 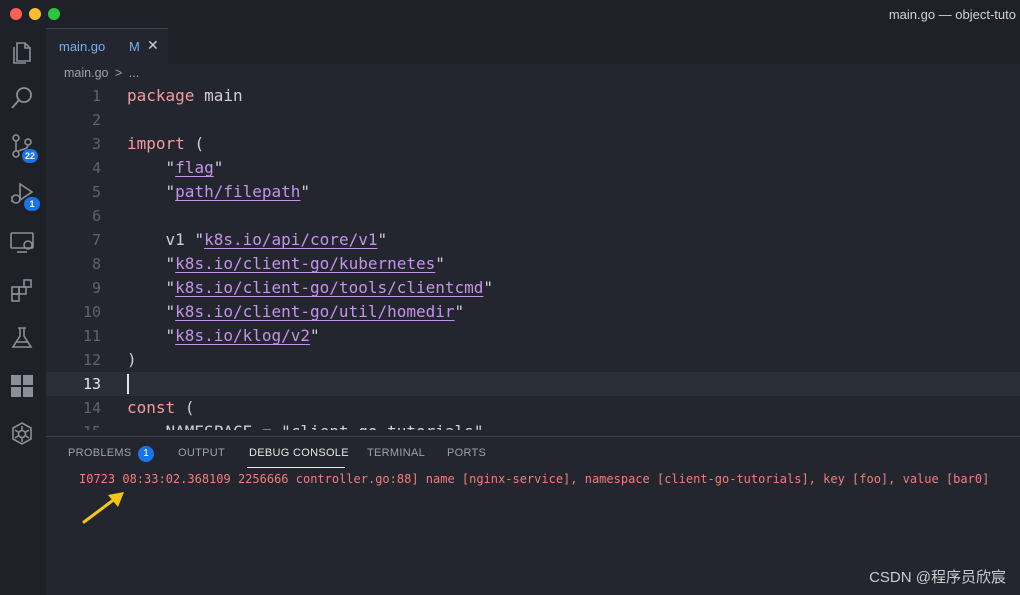 What do you see at coordinates (299, 453) in the screenshot?
I see `tab-debug-console: DEBUG CONSOLE` at bounding box center [299, 453].